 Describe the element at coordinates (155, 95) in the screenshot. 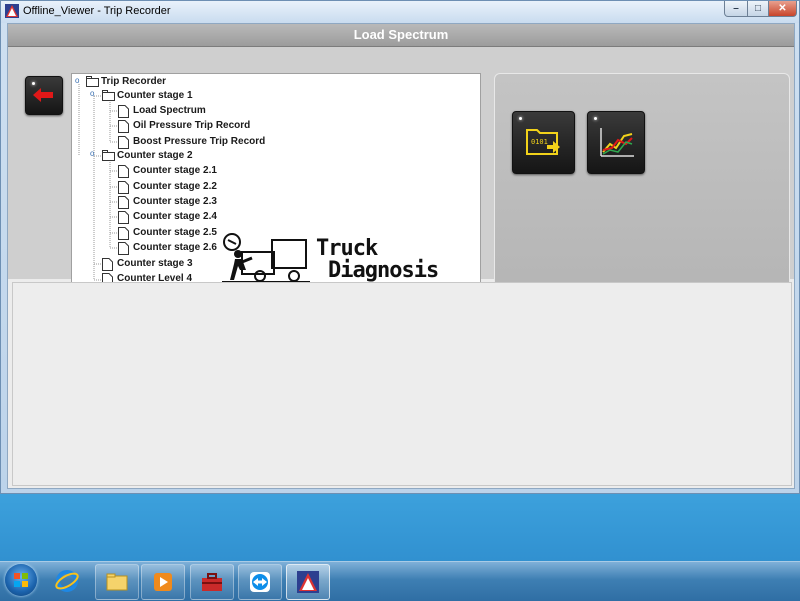

I see `tree-node-label: Counter stage 1` at that location.